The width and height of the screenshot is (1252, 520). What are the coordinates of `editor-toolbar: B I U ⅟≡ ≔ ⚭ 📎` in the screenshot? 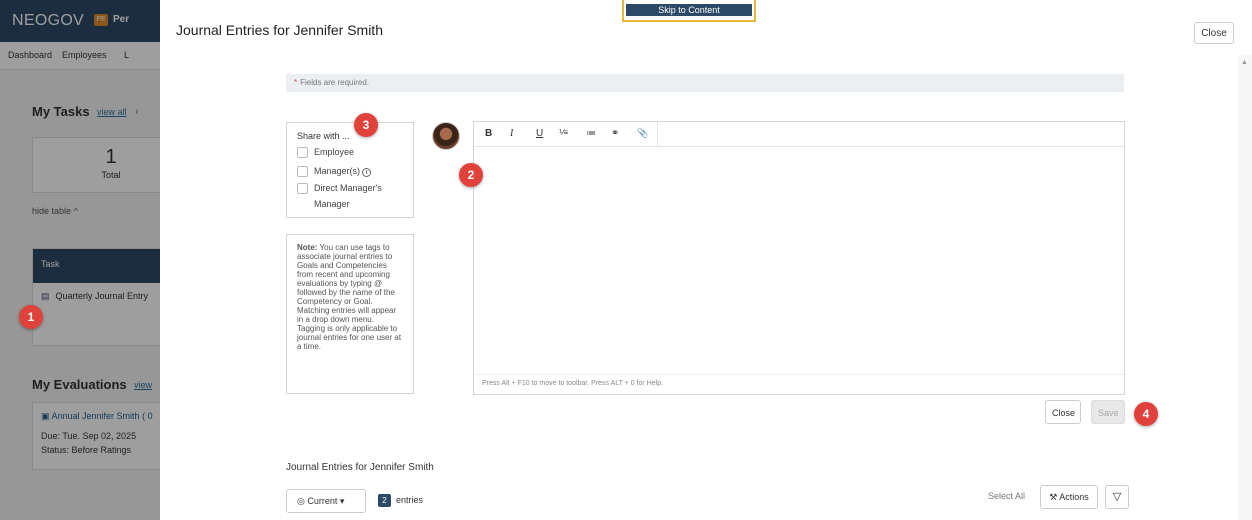 It's located at (799, 134).